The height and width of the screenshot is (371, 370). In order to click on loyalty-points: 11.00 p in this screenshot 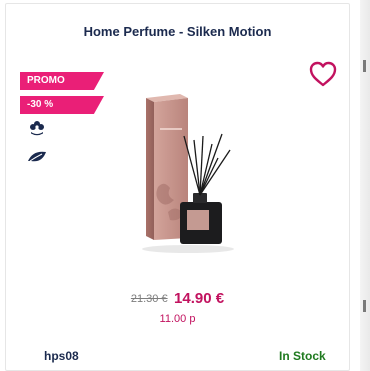, I will do `click(177, 319)`.